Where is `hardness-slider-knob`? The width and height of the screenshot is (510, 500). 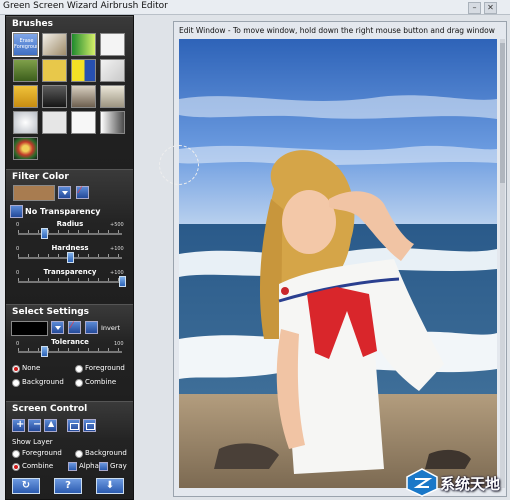
hardness-slider-knob is located at coordinates (70, 257).